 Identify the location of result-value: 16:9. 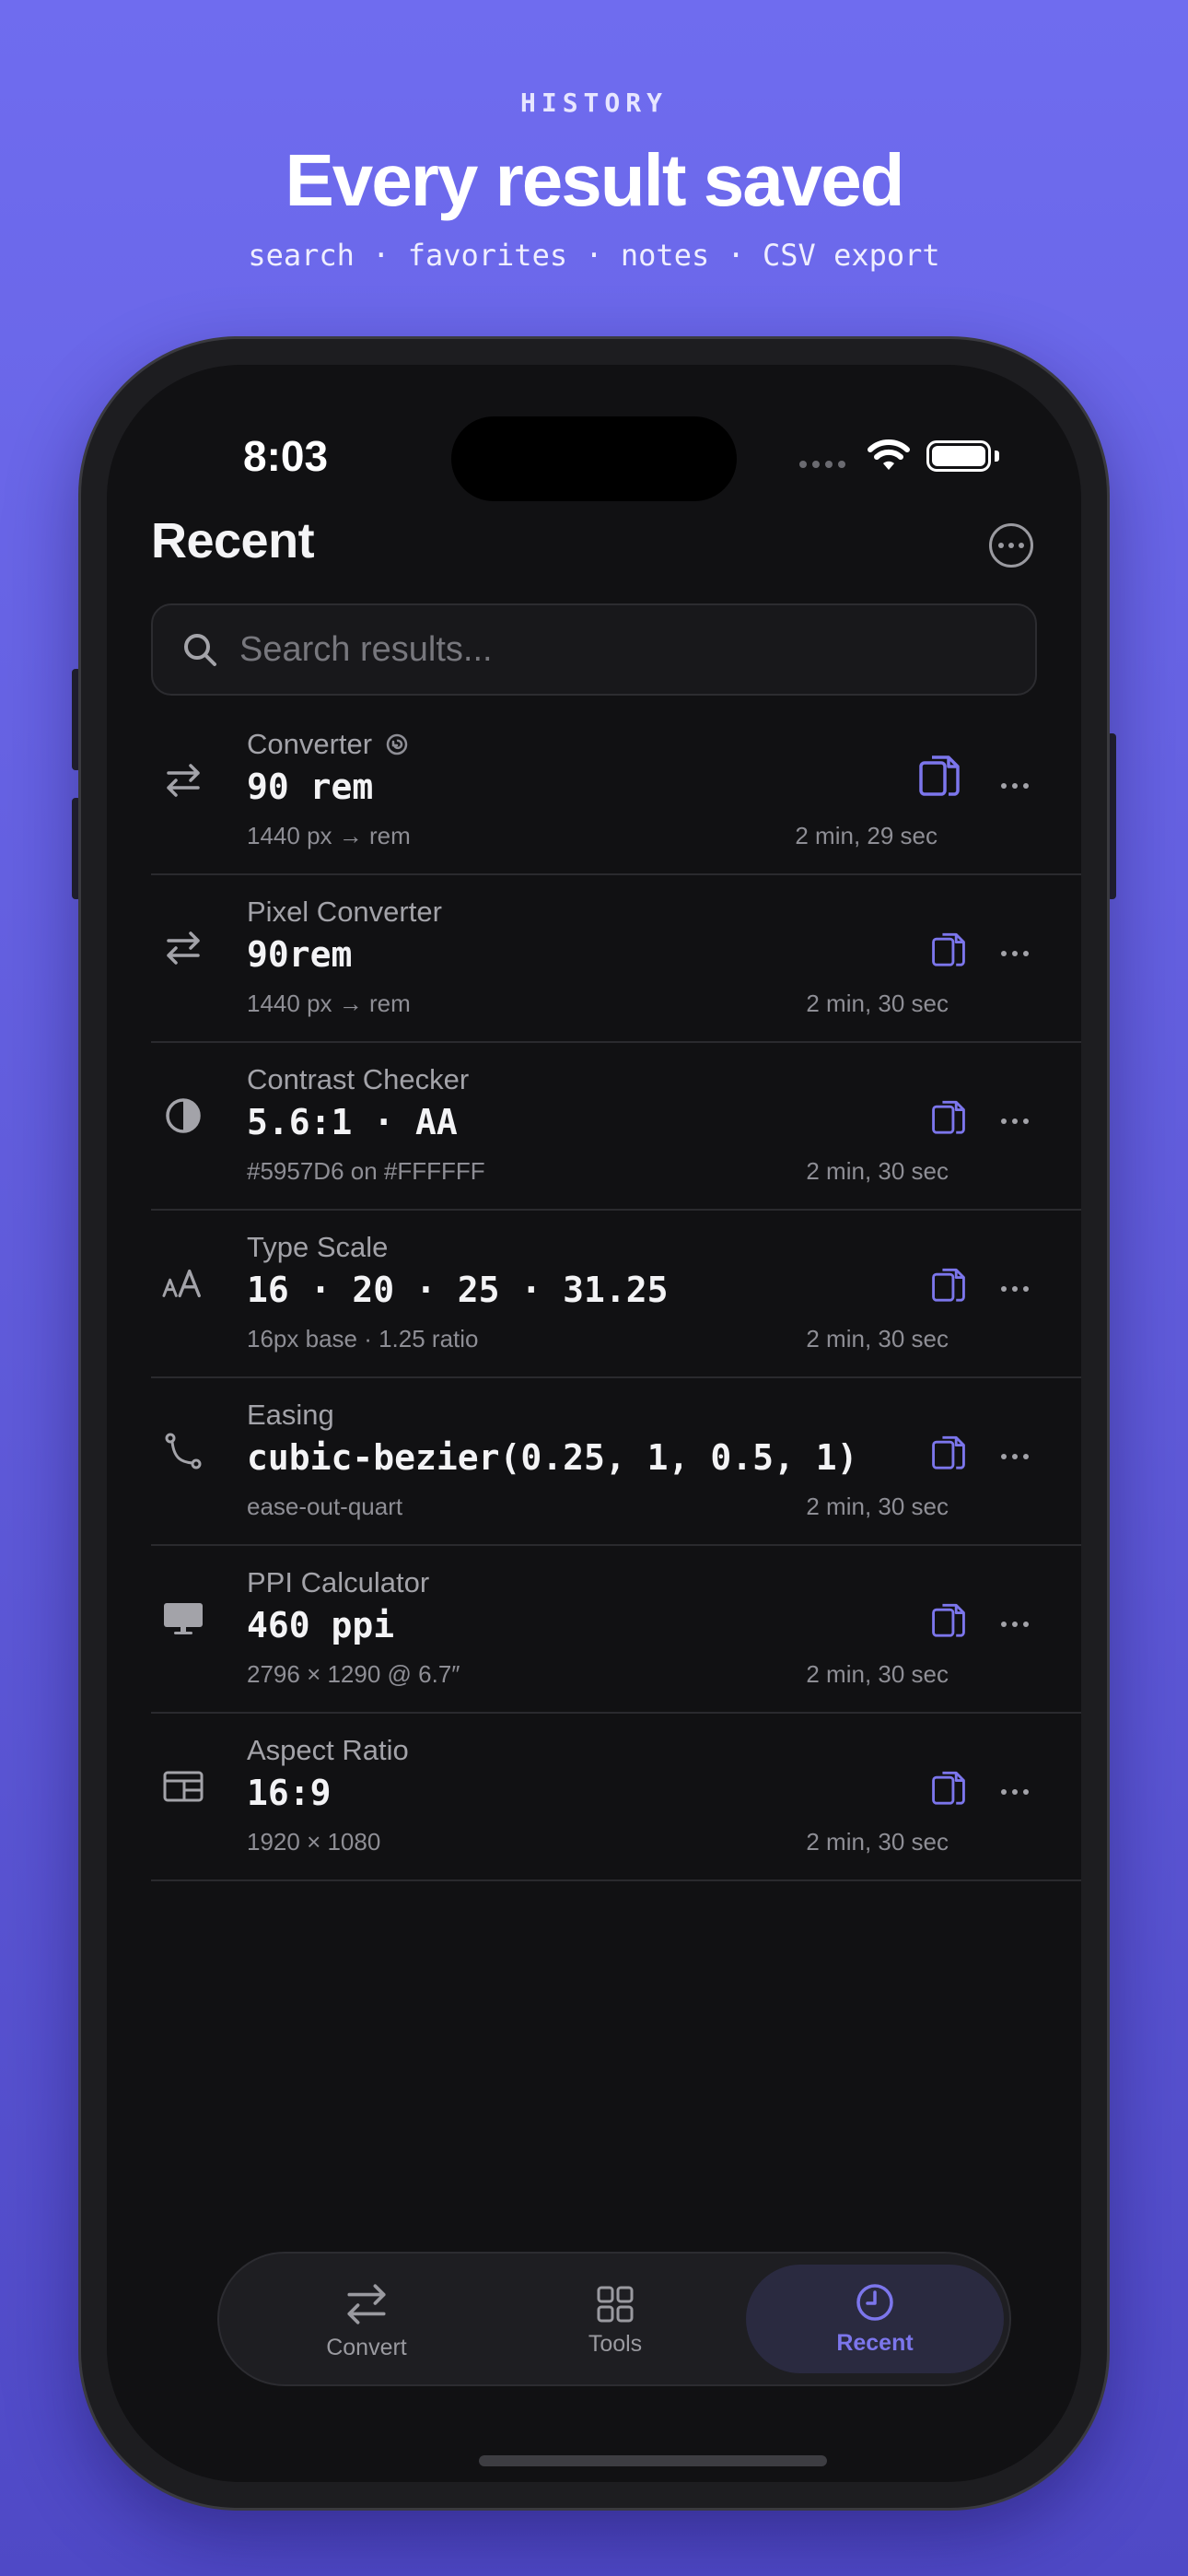
(289, 1793).